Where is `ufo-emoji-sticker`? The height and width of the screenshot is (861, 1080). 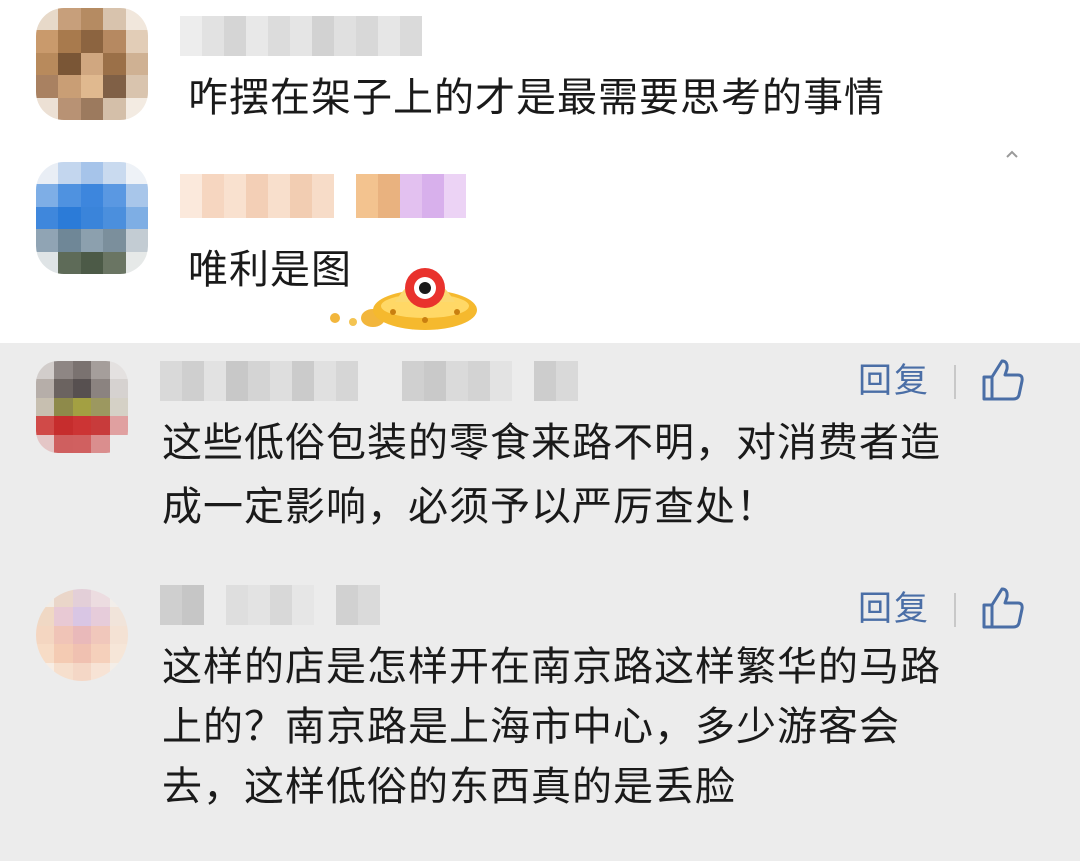
ufo-emoji-sticker is located at coordinates (403, 299).